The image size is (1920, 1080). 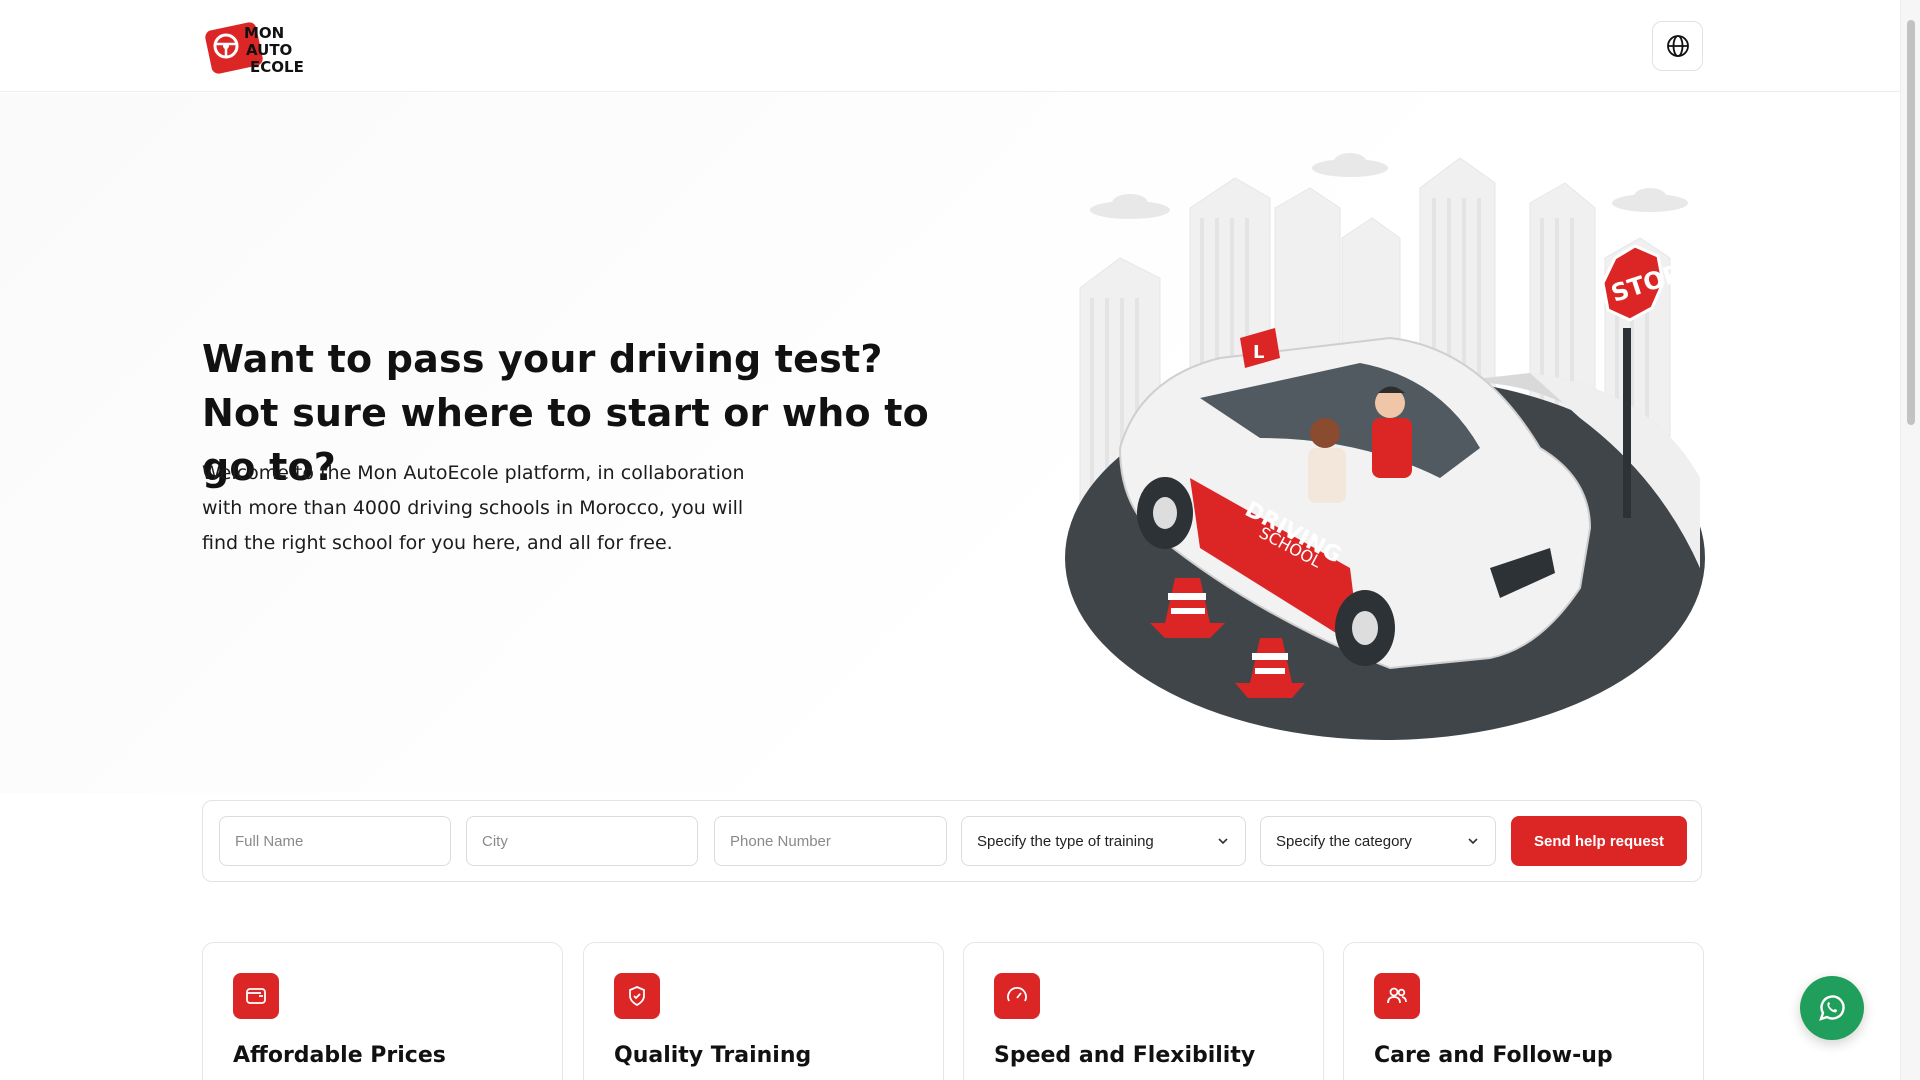 What do you see at coordinates (763, 1011) in the screenshot?
I see `feature-card-quality: Quality Training` at bounding box center [763, 1011].